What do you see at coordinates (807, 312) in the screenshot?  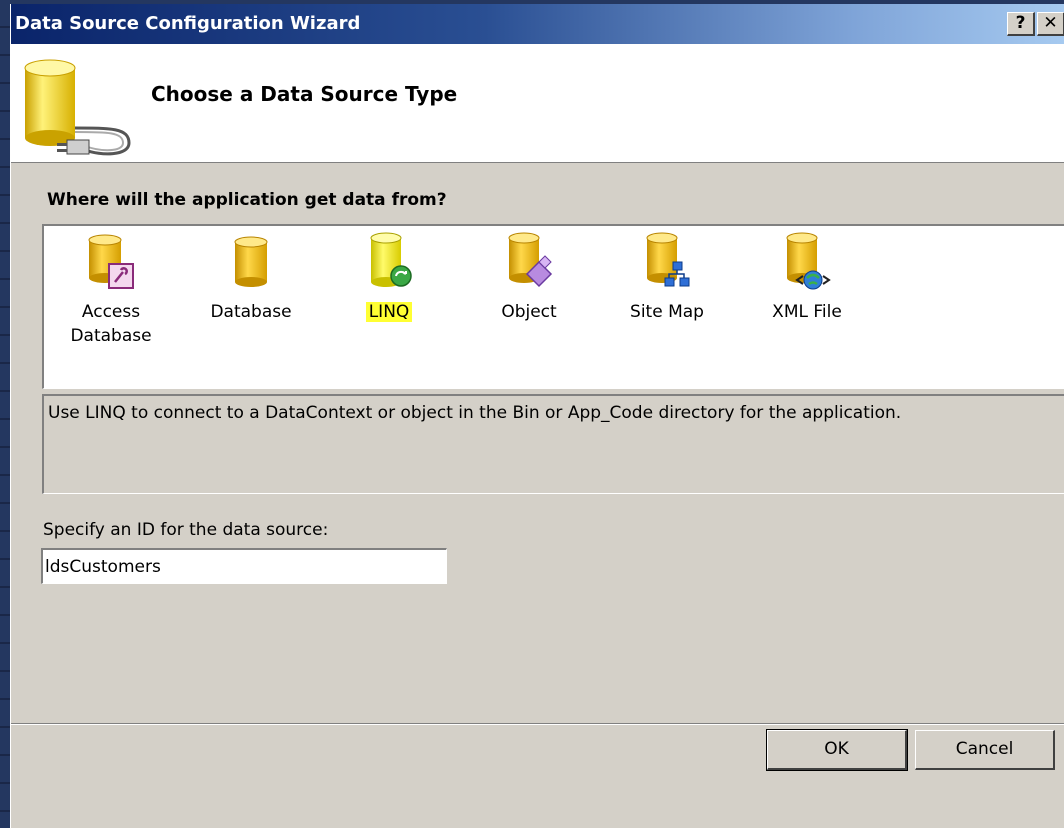 I see `list-item-label: XML File` at bounding box center [807, 312].